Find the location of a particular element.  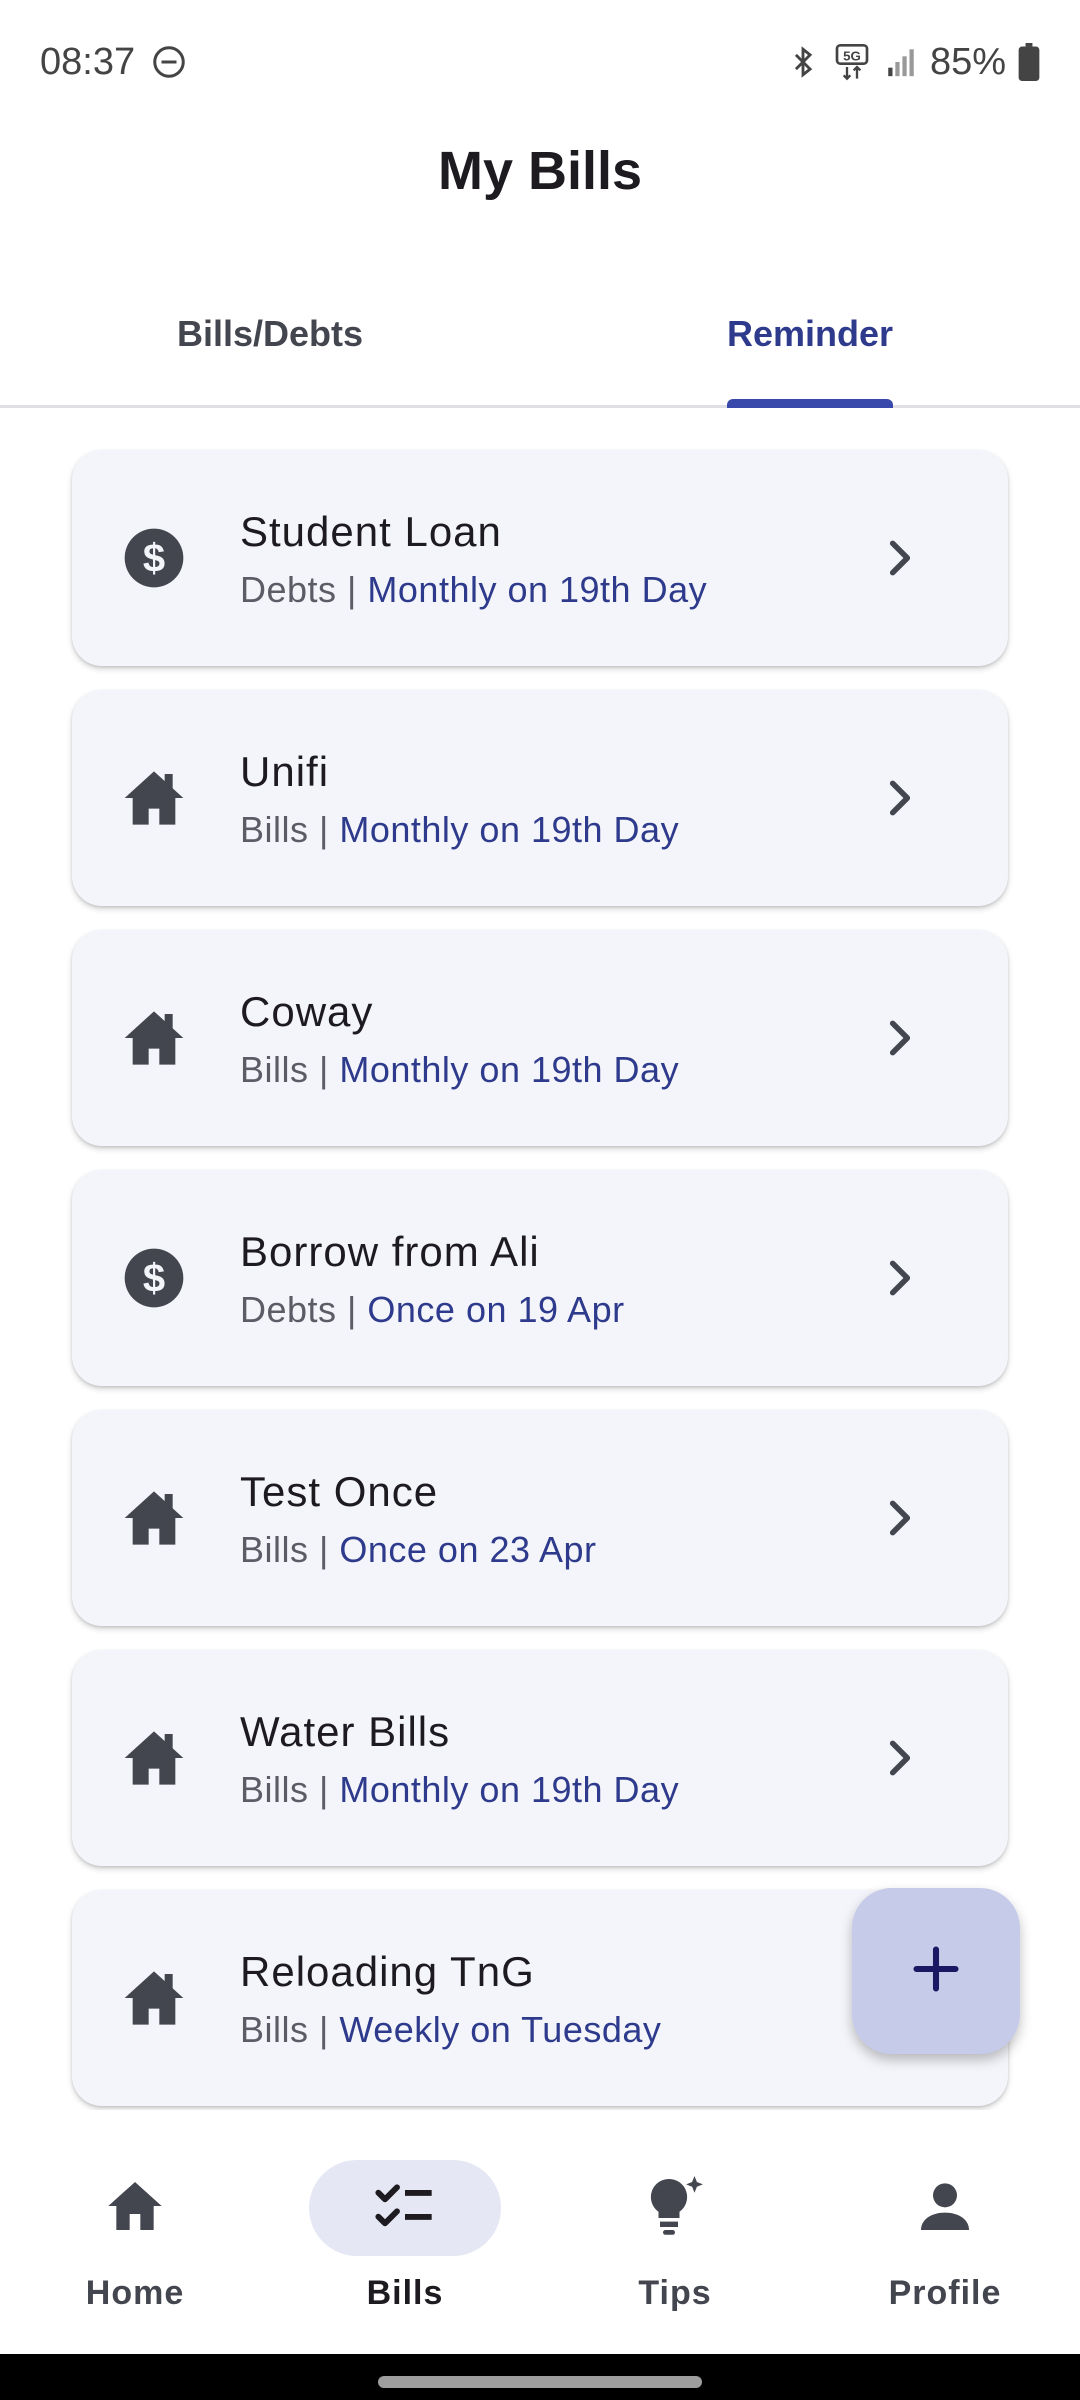

reminder-subtitle: Bills | Once on 23 Apr is located at coordinates (418, 1550).